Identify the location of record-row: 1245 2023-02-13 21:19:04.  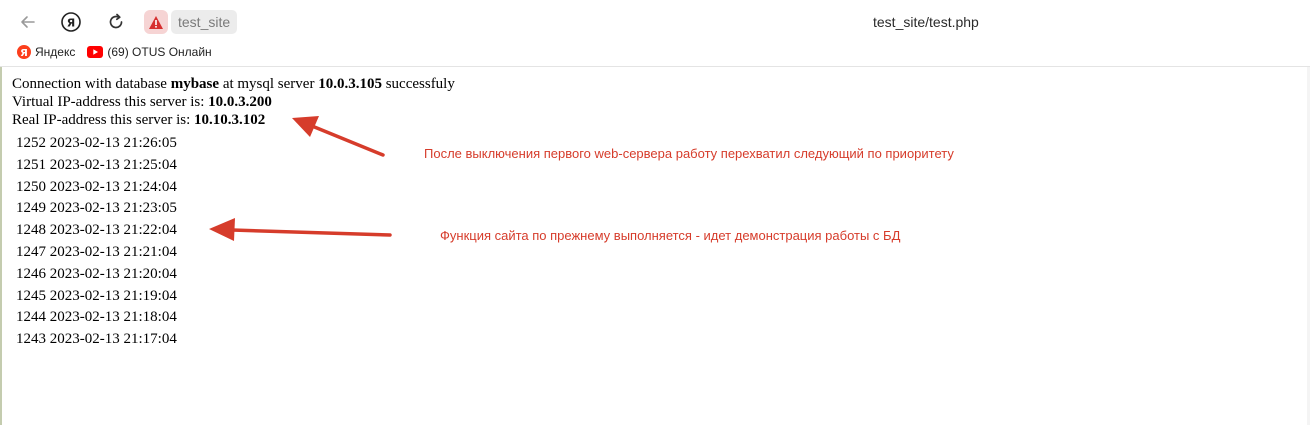
(96, 295).